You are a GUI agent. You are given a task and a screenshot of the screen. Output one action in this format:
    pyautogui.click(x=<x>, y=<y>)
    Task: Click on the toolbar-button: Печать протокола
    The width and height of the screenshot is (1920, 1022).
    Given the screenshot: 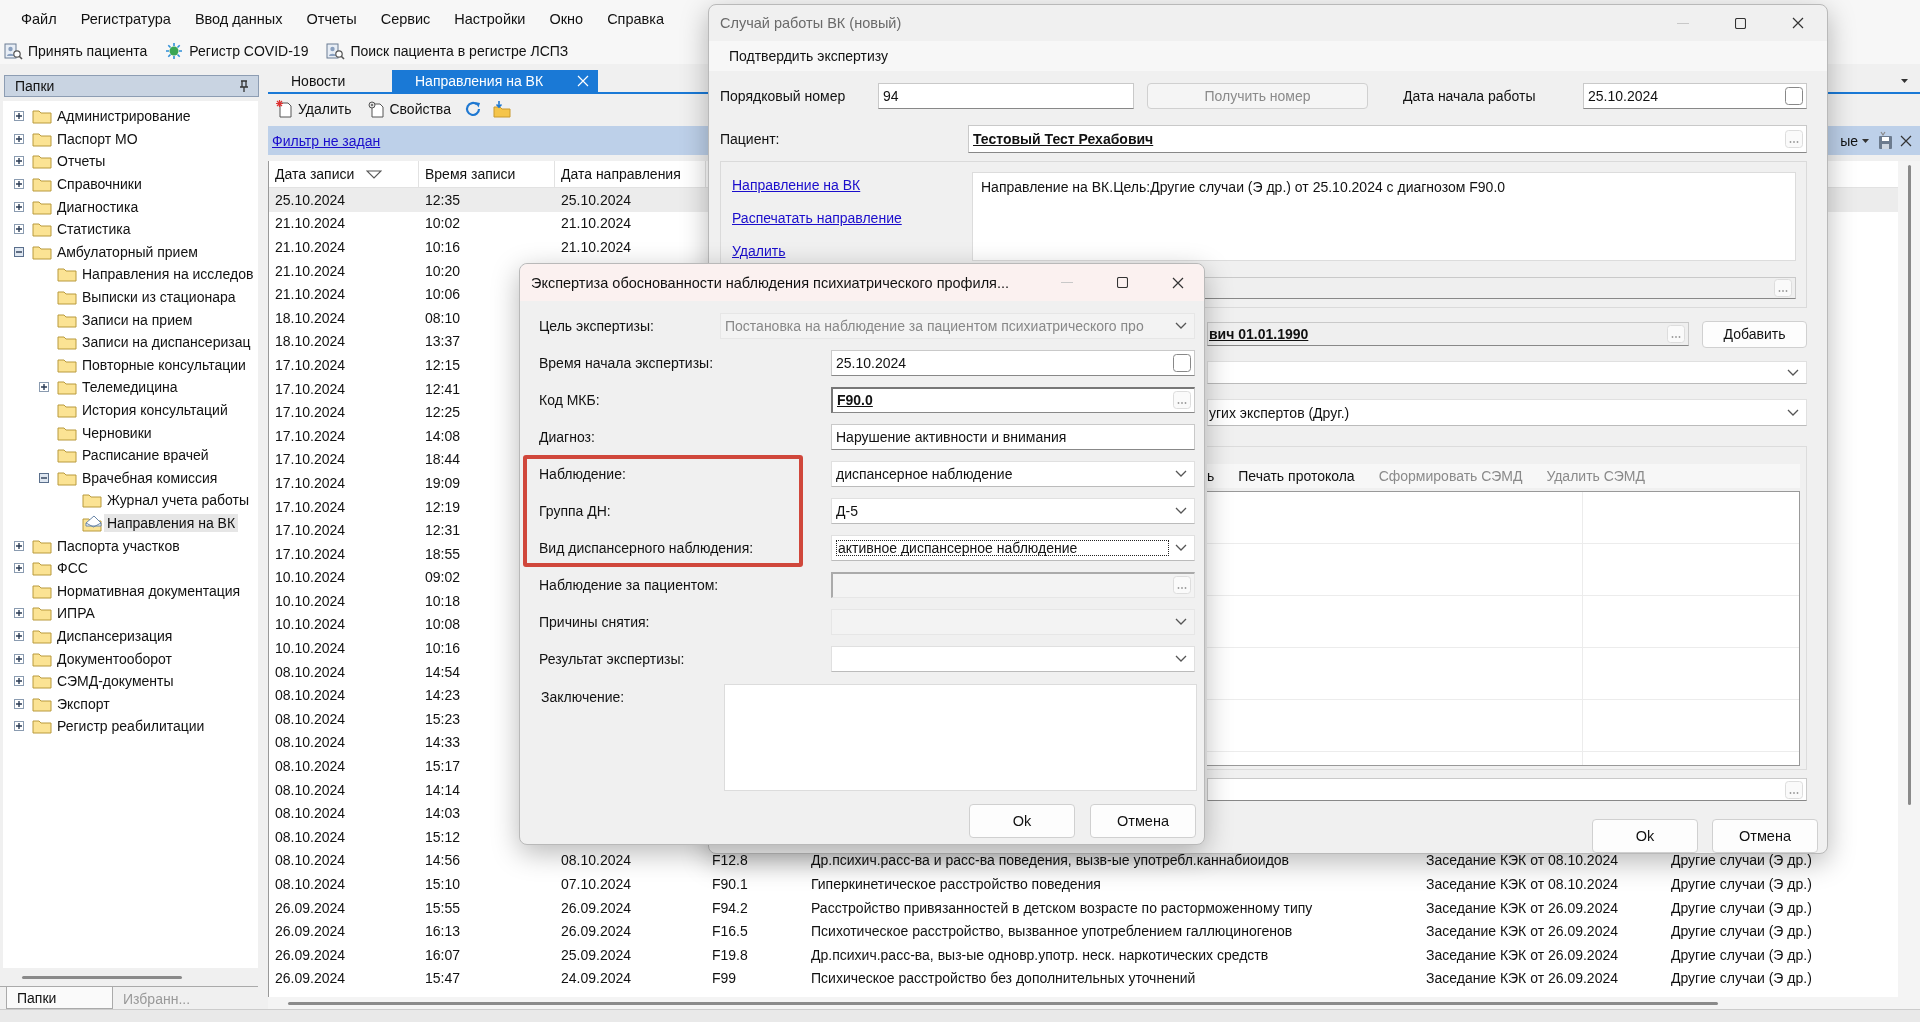 What is the action you would take?
    pyautogui.click(x=1296, y=476)
    